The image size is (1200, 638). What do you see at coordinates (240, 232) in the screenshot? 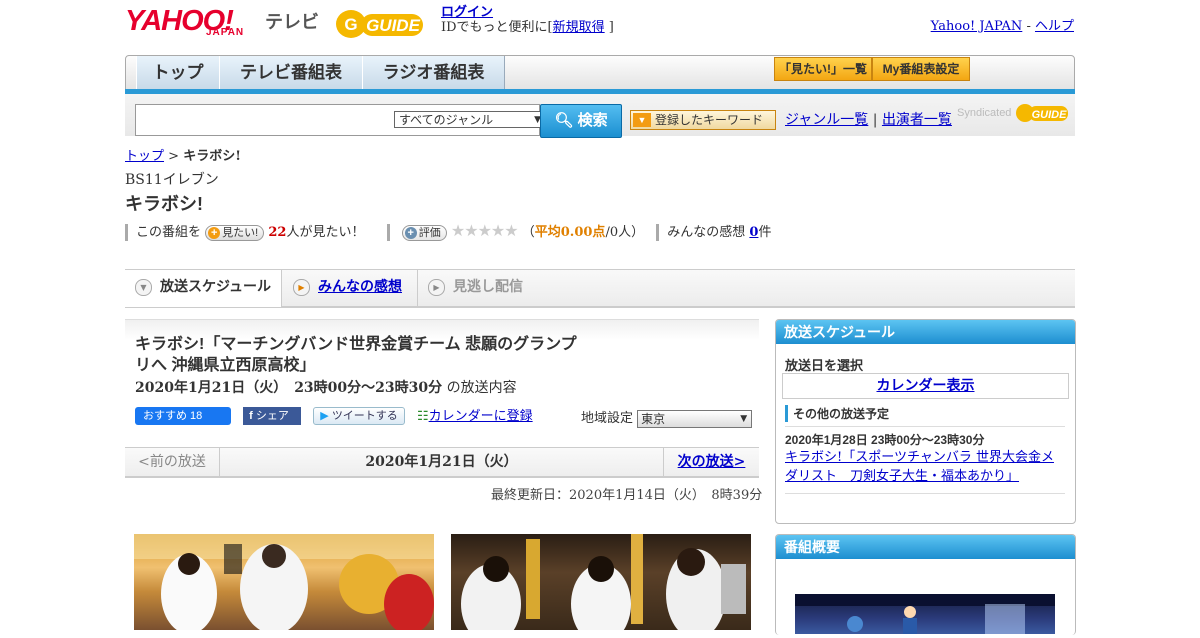
I see `mitai-label: 見たい!` at bounding box center [240, 232].